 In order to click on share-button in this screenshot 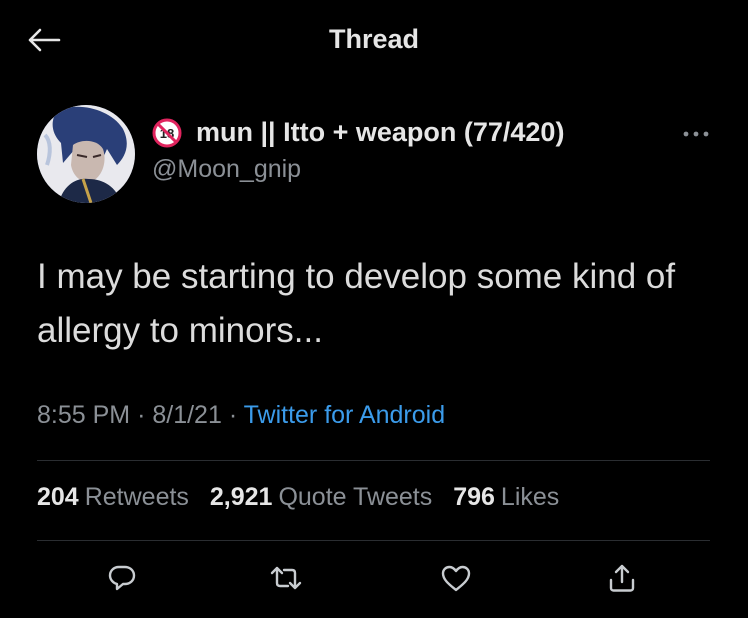, I will do `click(622, 578)`.